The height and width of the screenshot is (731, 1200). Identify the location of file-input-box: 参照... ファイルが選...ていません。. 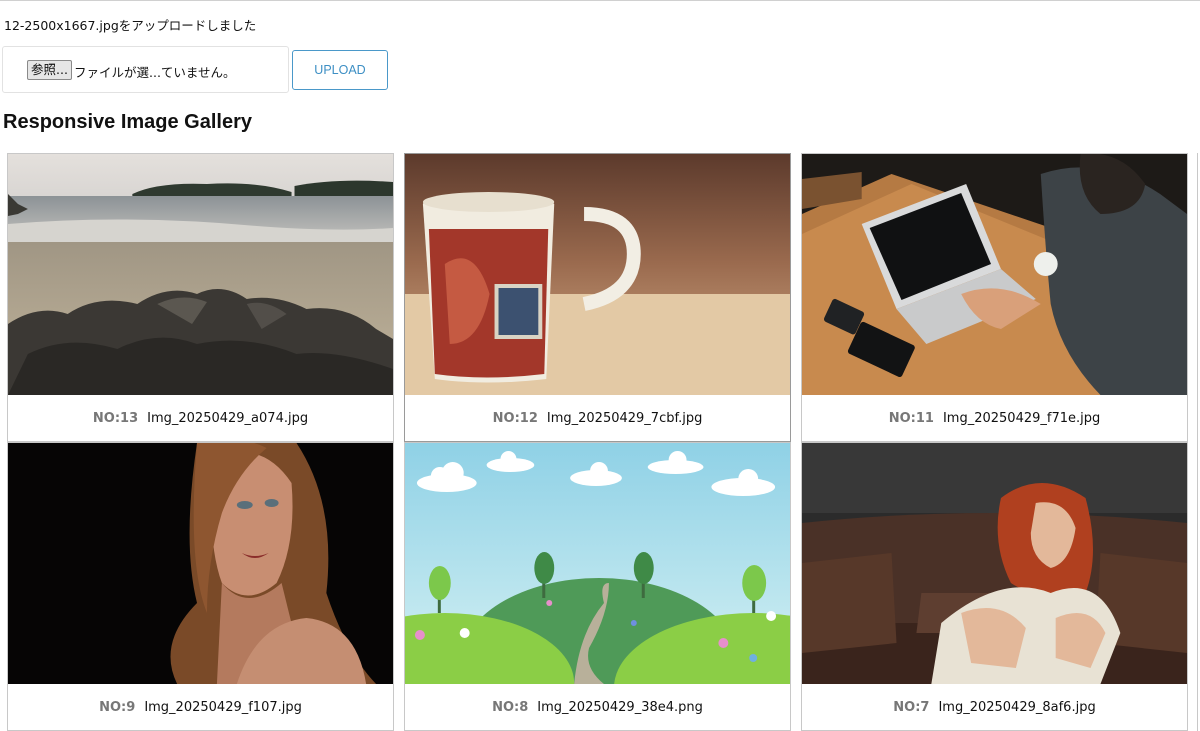
(145, 69).